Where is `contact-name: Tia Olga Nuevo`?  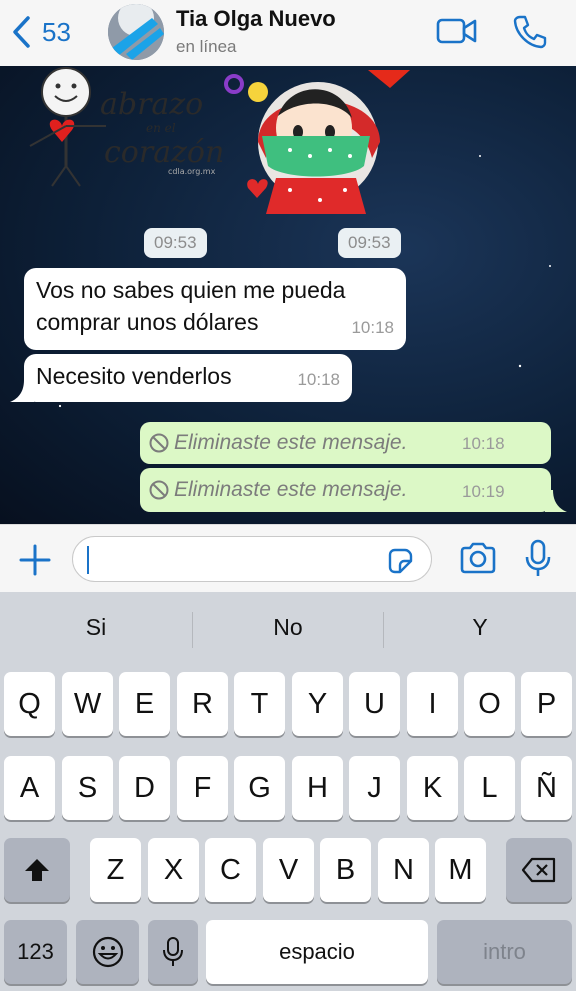
contact-name: Tia Olga Nuevo is located at coordinates (256, 19).